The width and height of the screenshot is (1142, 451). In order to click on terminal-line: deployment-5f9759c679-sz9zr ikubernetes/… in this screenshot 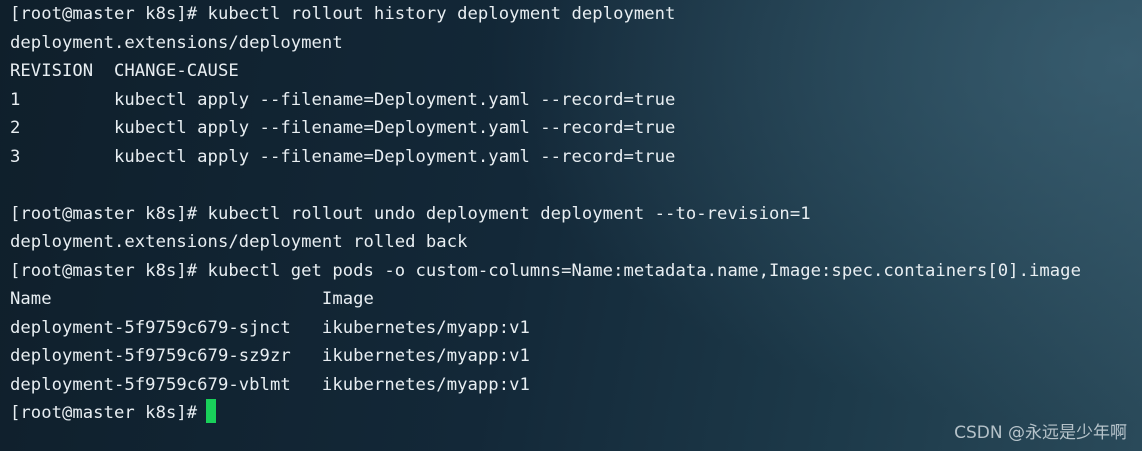, I will do `click(270, 356)`.